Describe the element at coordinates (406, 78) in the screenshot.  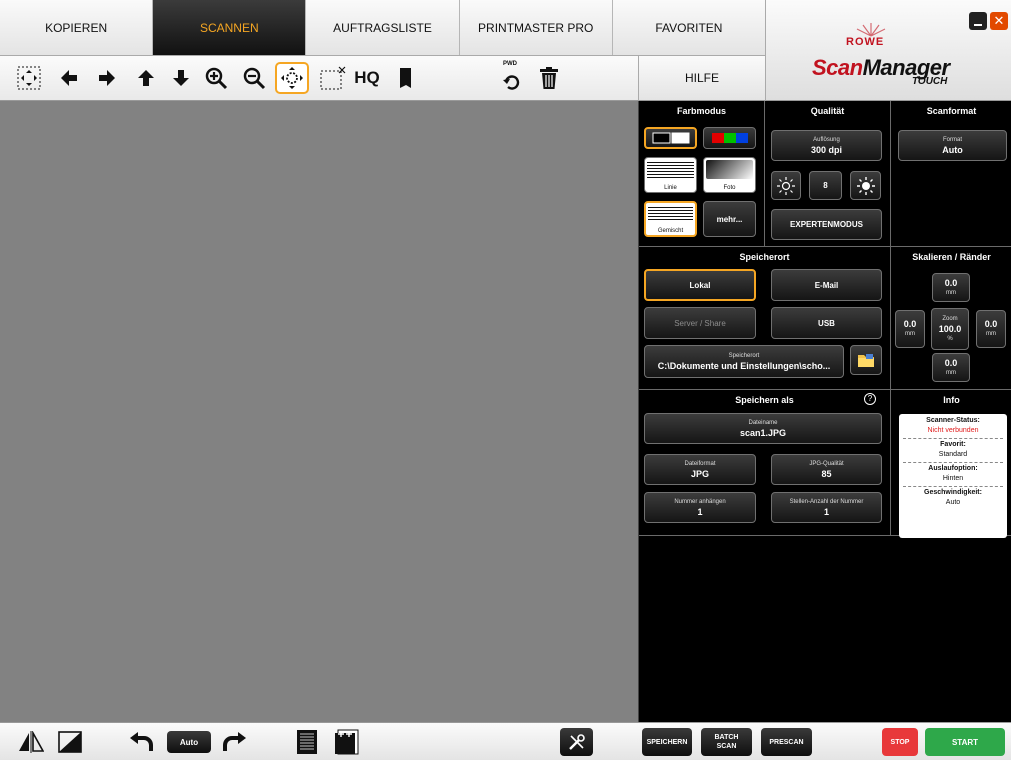
I see `document-icon` at that location.